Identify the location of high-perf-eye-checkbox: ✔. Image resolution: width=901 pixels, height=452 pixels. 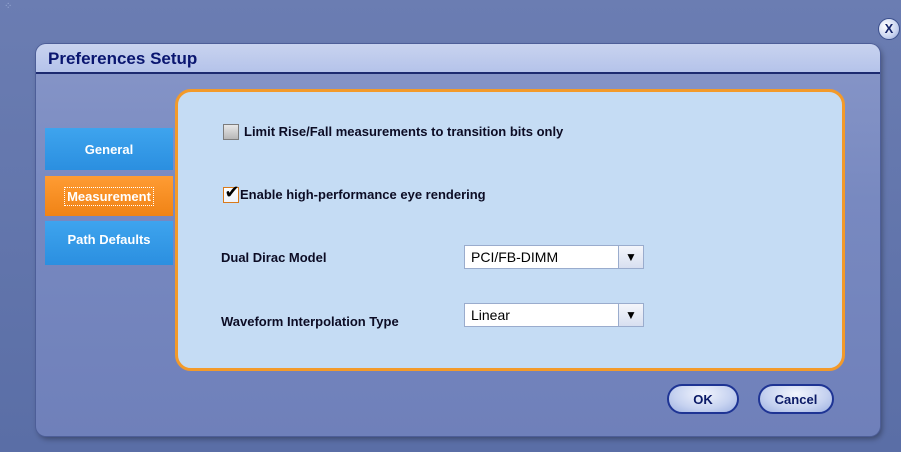
(231, 193).